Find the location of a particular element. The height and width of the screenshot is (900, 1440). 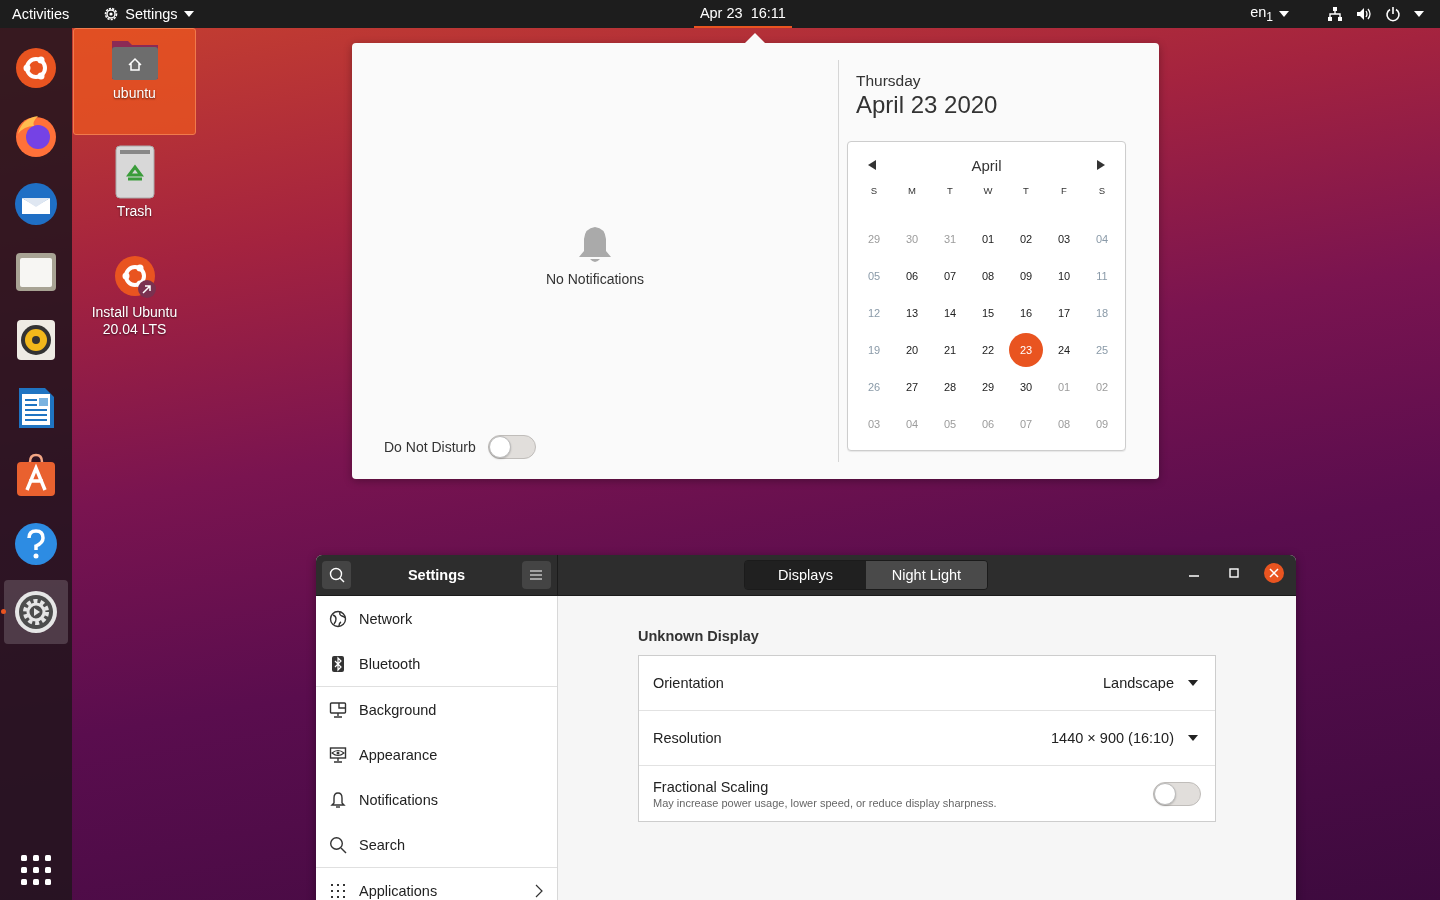

sidebar-item: Background is located at coordinates (436, 709).